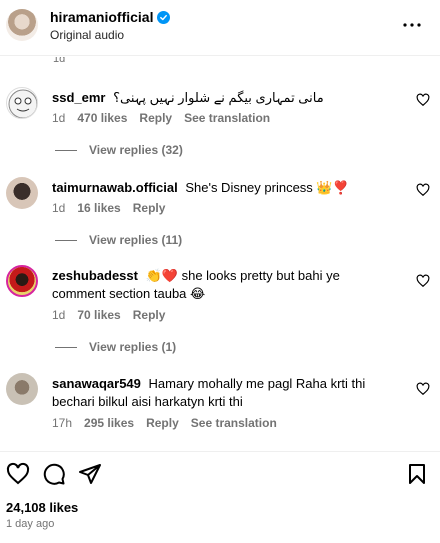  What do you see at coordinates (218, 97) in the screenshot?
I see `comment-text: مانی تمہاری بیگم نے شلوار نہیں پہنی؟` at bounding box center [218, 97].